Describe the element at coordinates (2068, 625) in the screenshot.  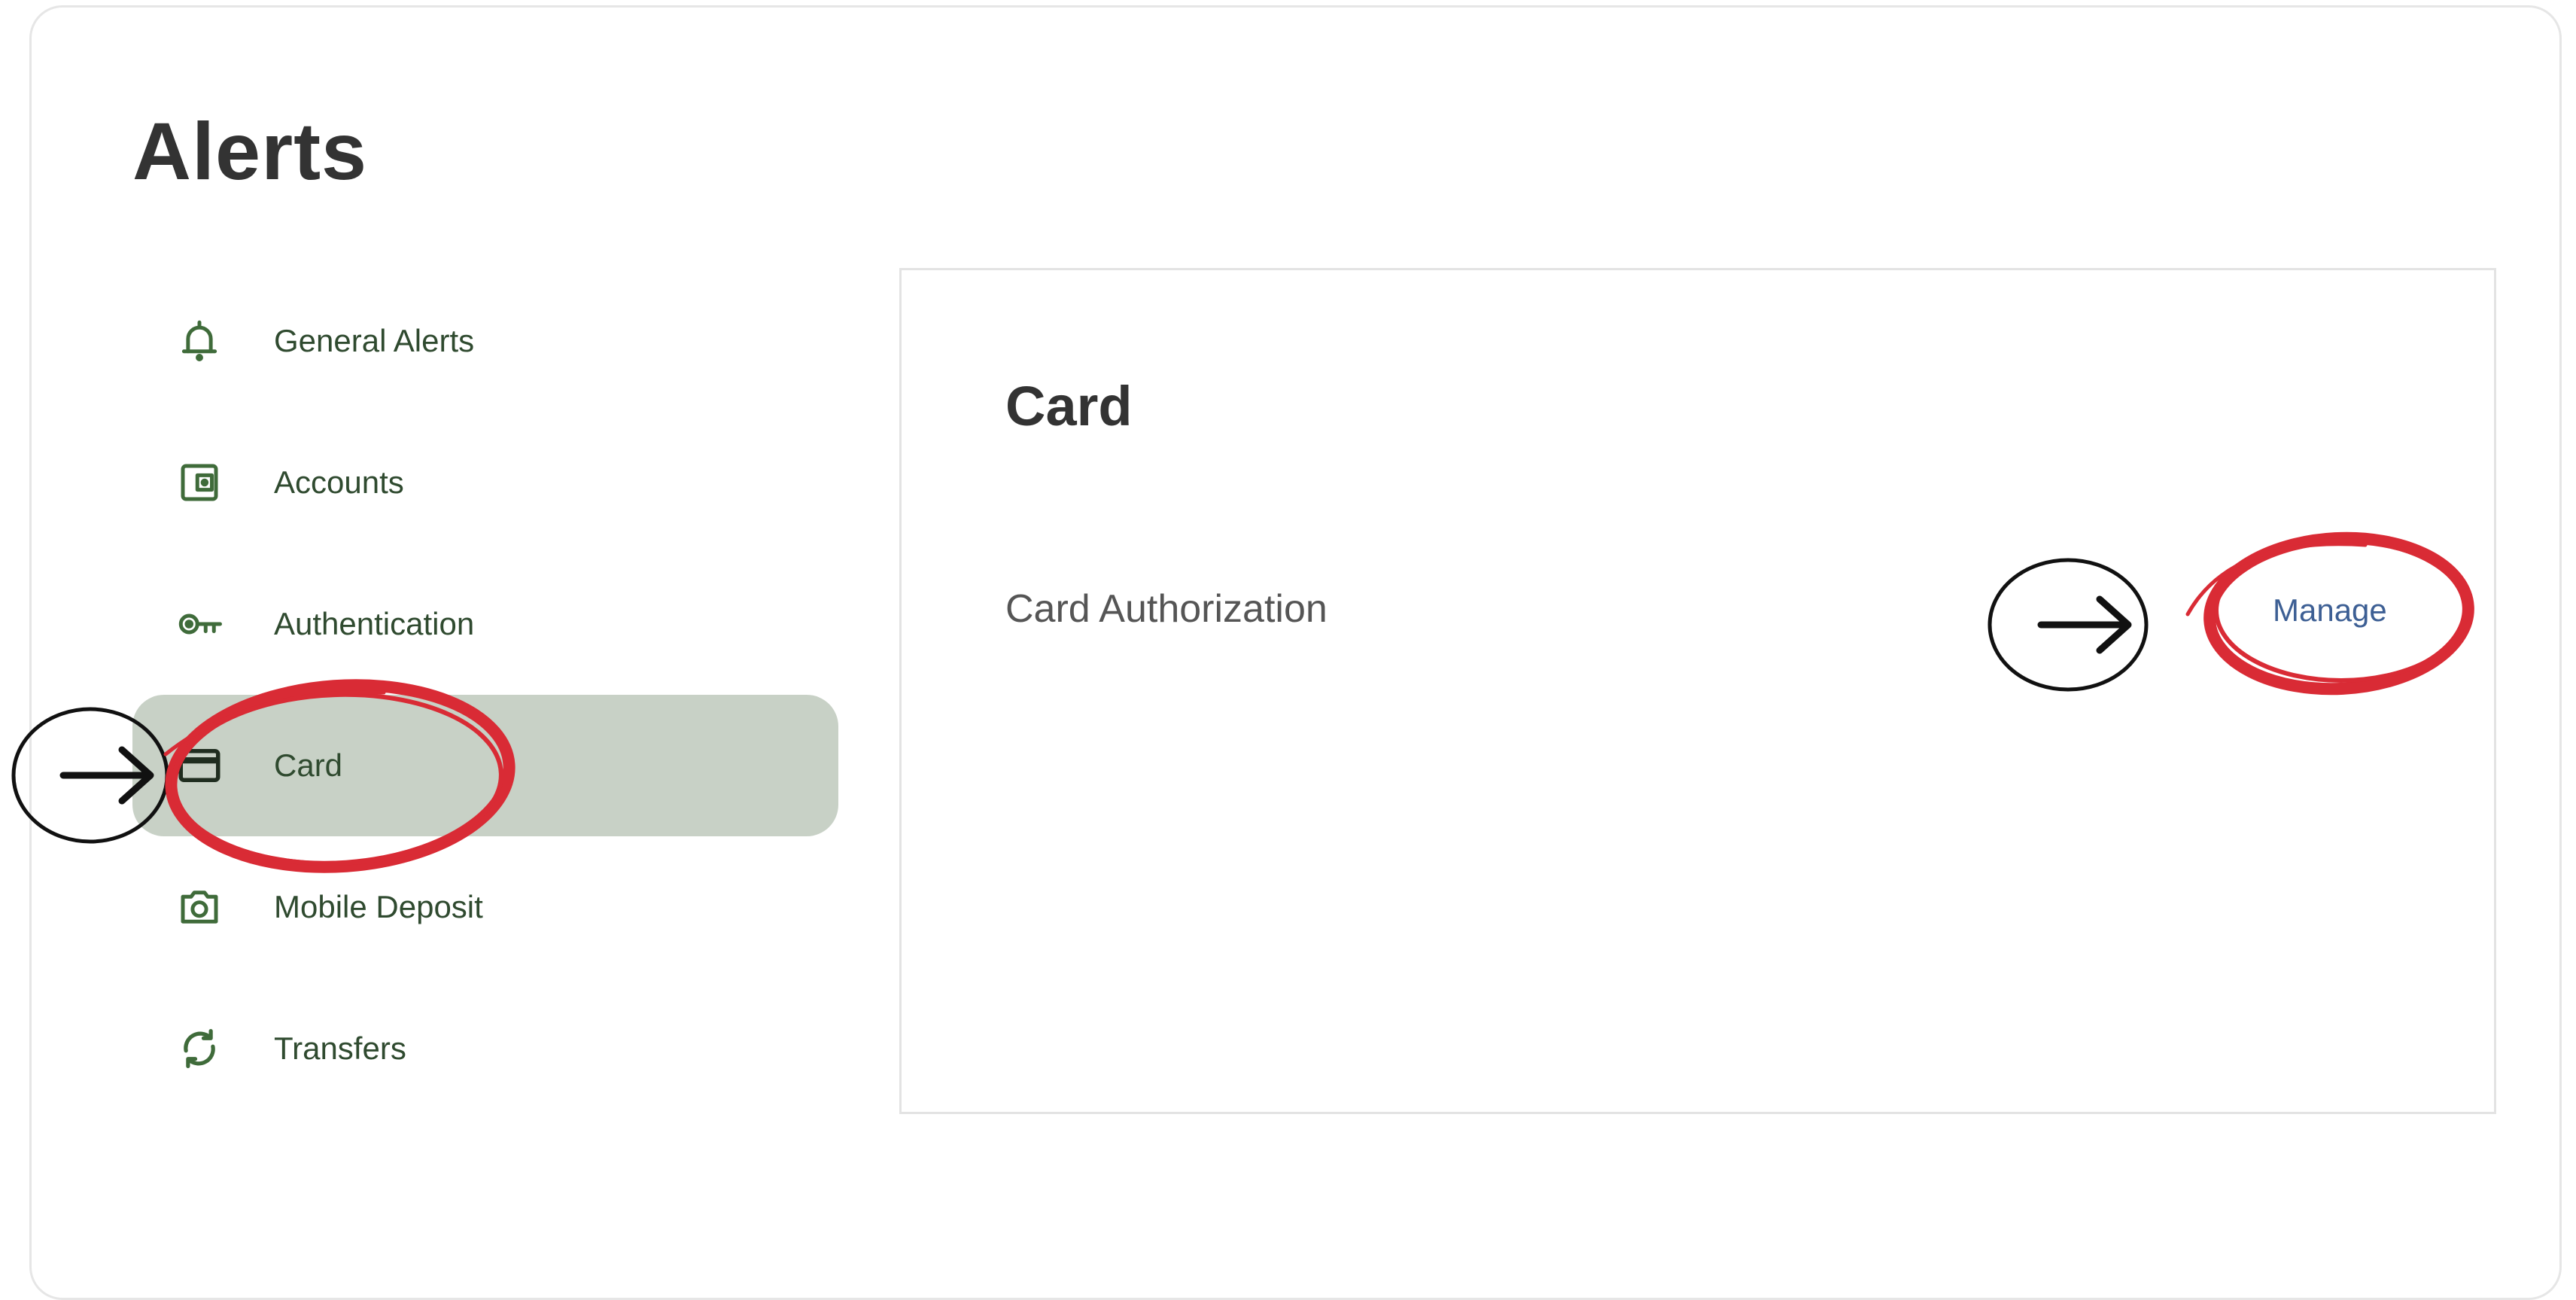
I see `annotation-arrow-right` at that location.